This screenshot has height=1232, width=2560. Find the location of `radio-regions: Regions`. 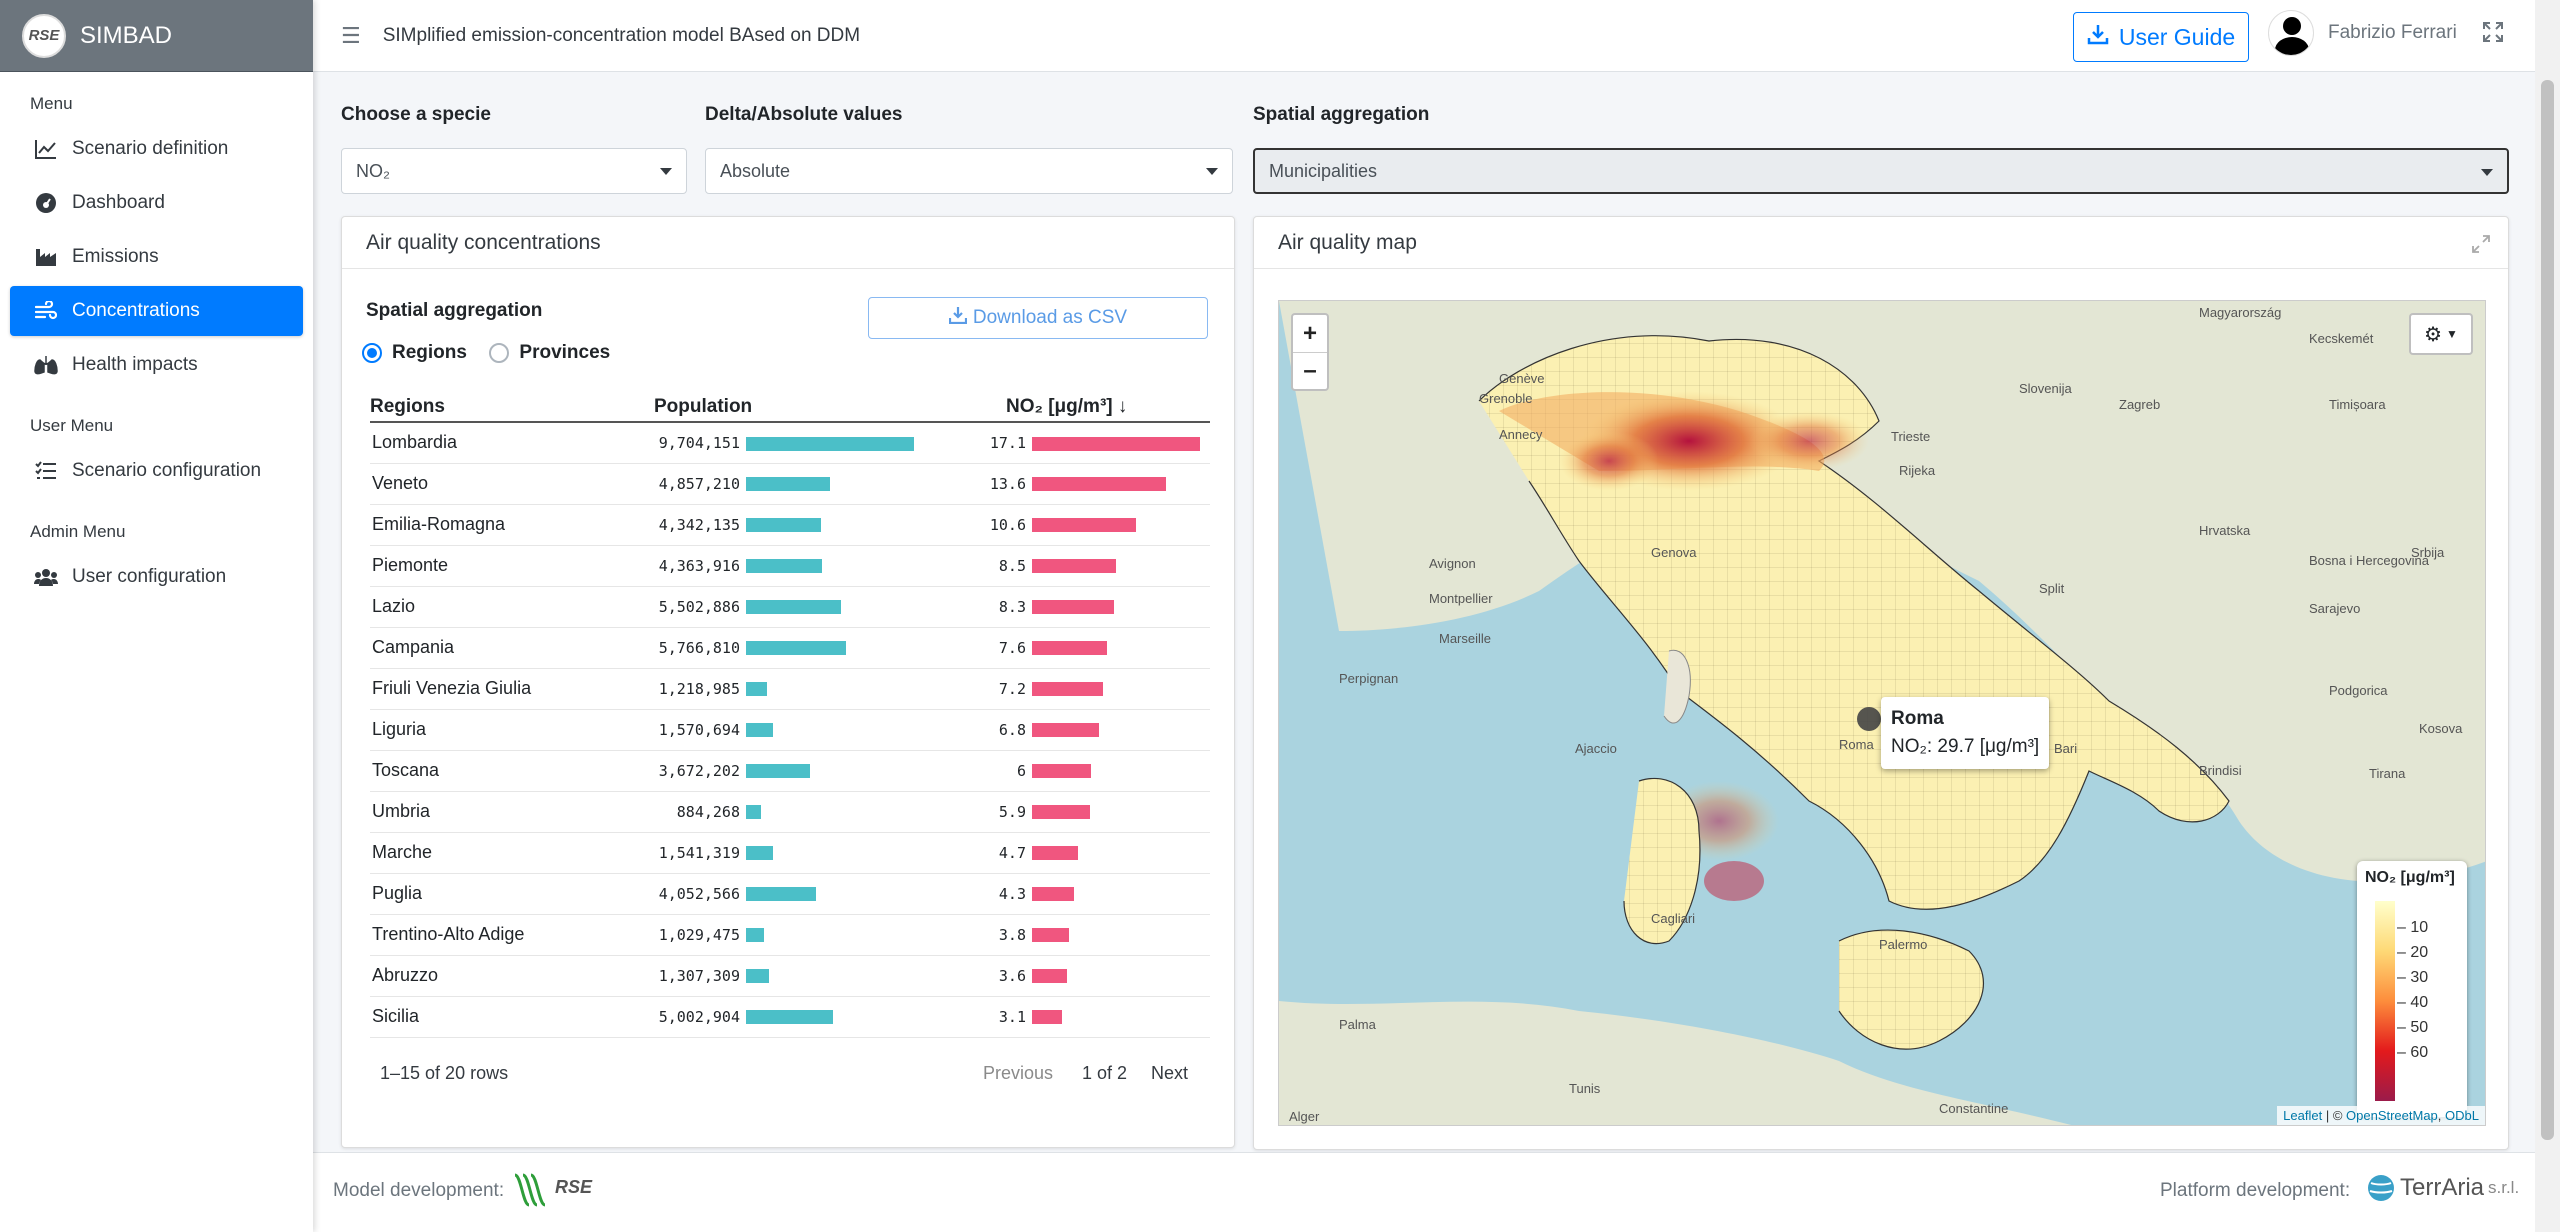

radio-regions: Regions is located at coordinates (414, 353).